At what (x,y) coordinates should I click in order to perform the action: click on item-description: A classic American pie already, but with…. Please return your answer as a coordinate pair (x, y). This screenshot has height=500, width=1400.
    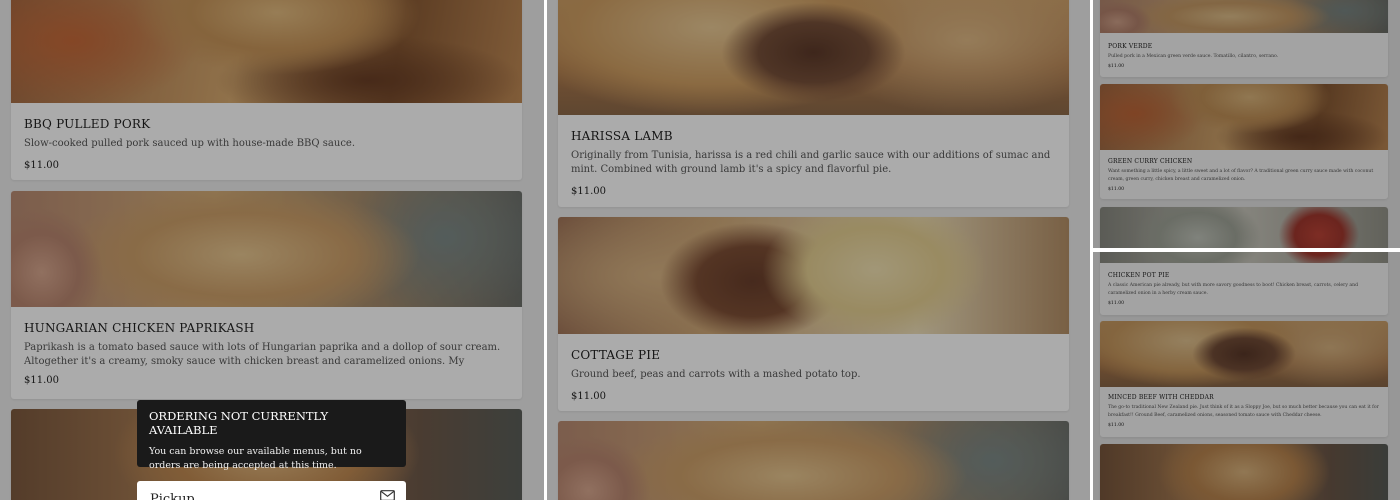
    Looking at the image, I should click on (1233, 289).